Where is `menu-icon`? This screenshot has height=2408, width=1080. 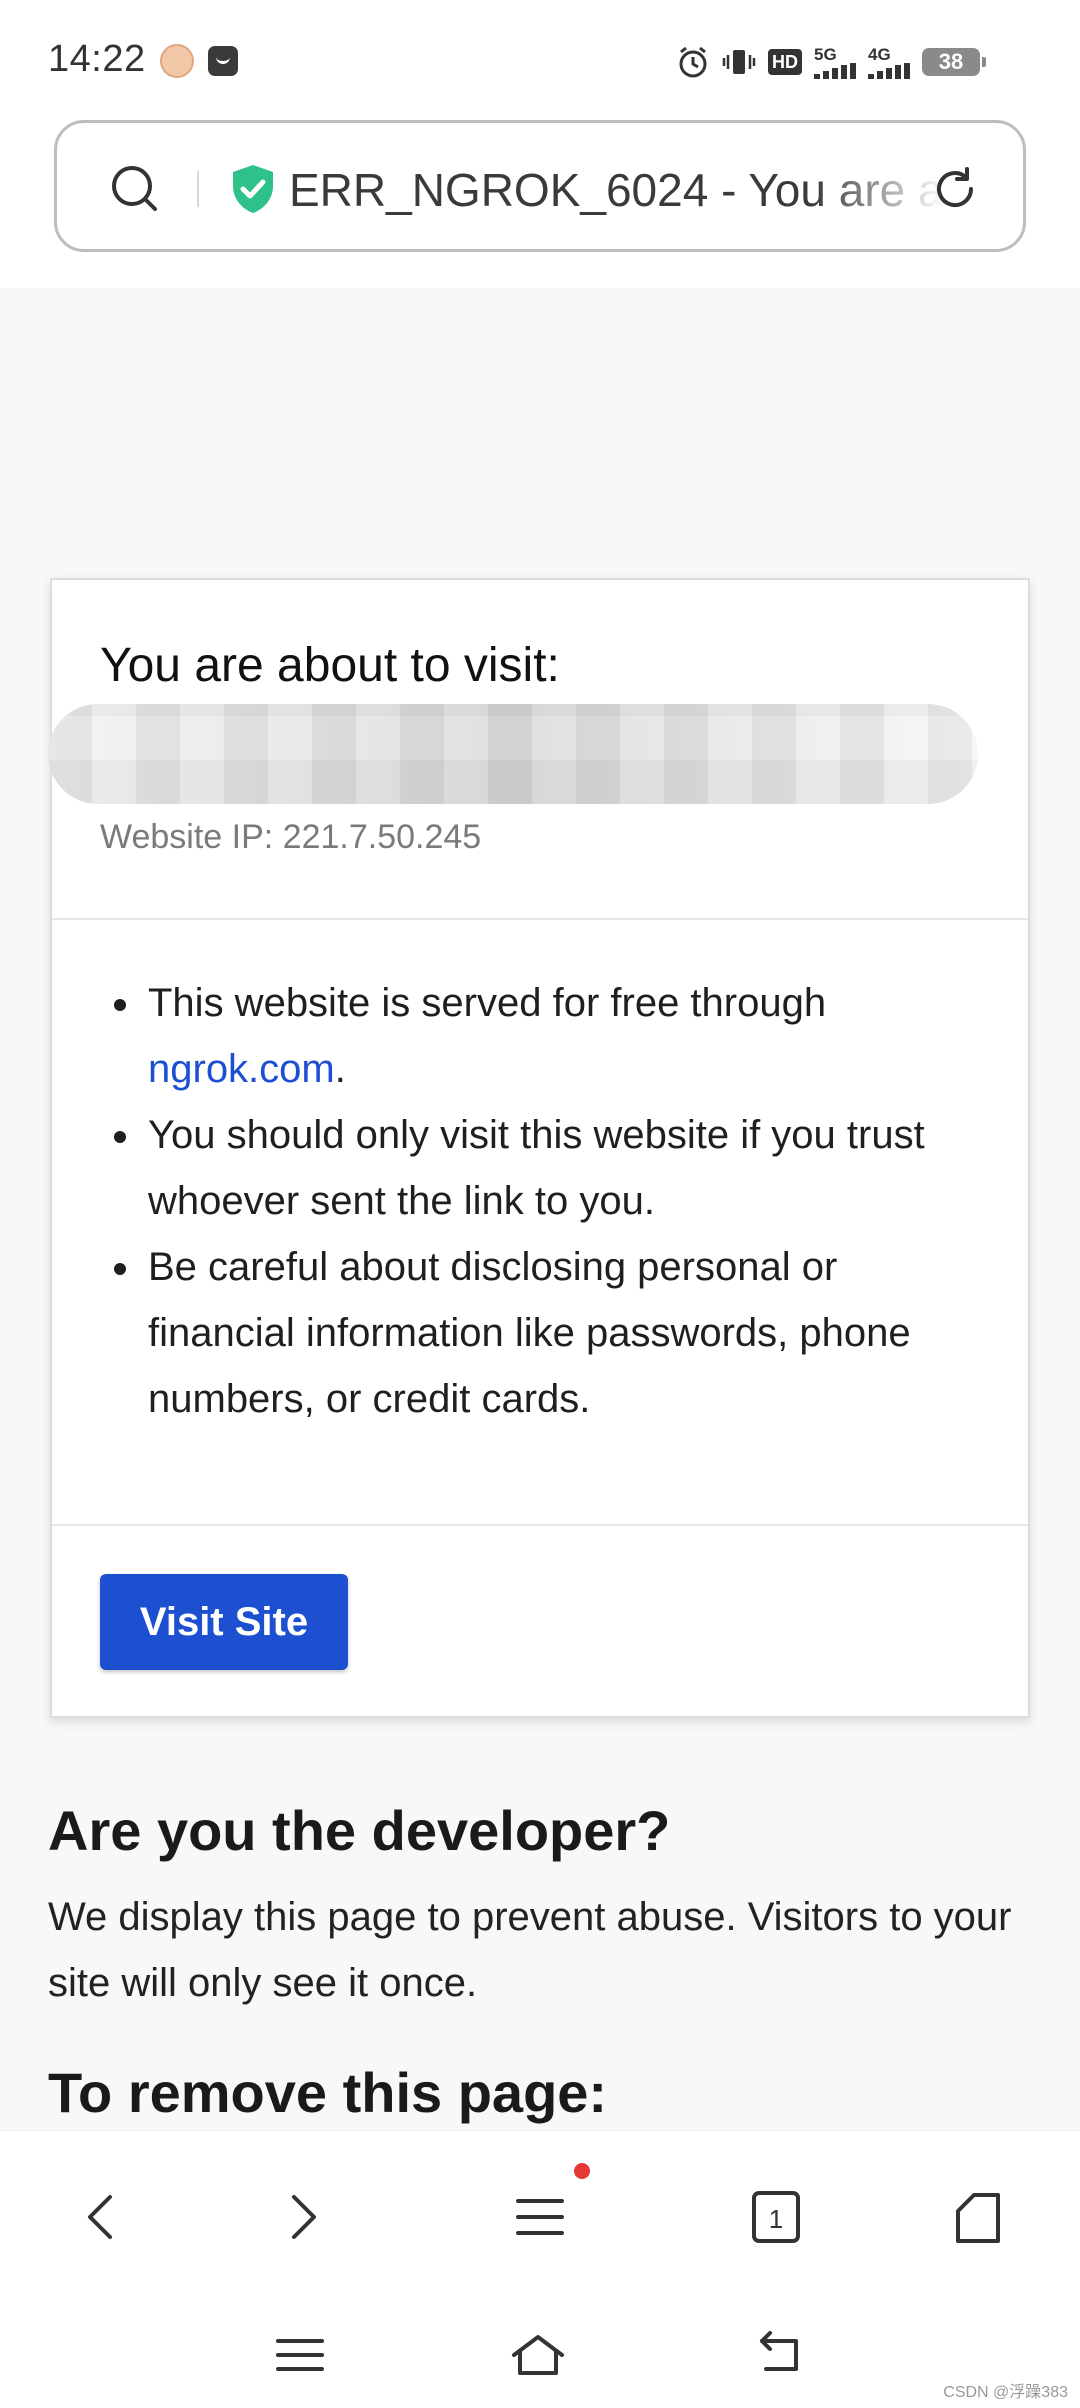 menu-icon is located at coordinates (540, 2217).